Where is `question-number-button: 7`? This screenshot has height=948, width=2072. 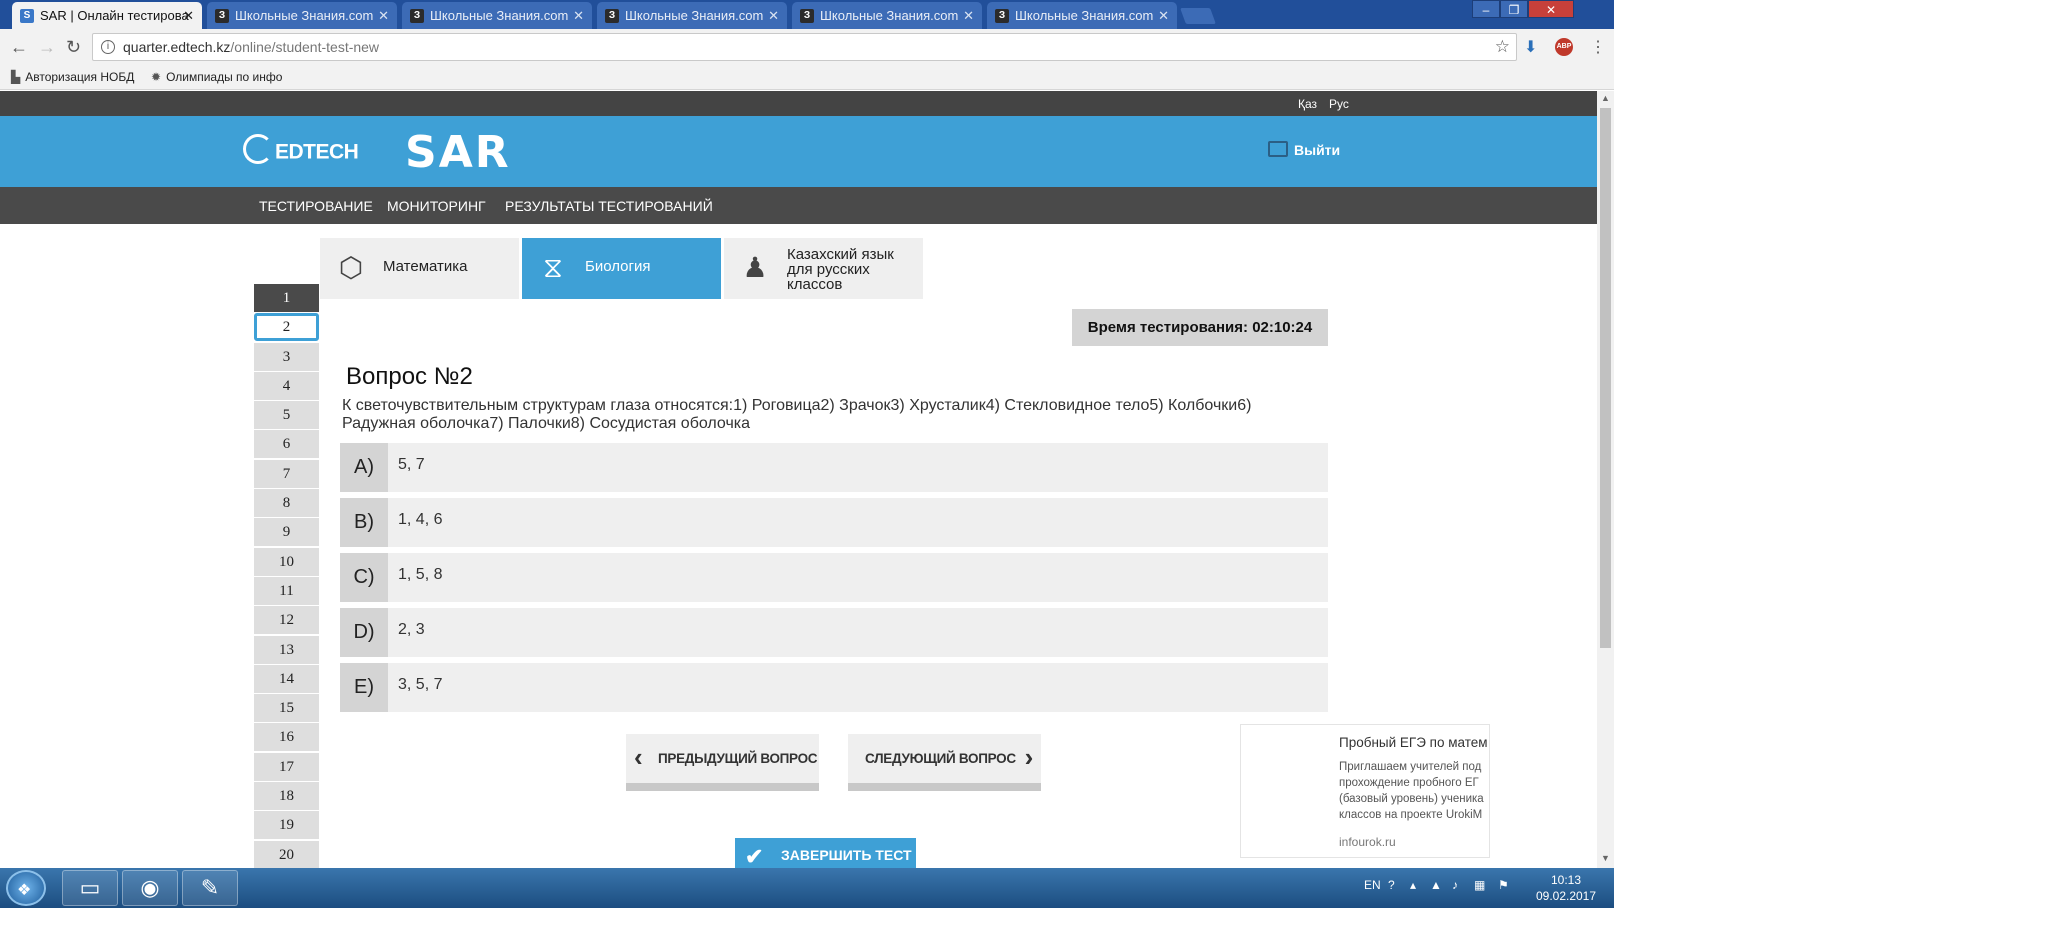 question-number-button: 7 is located at coordinates (286, 473).